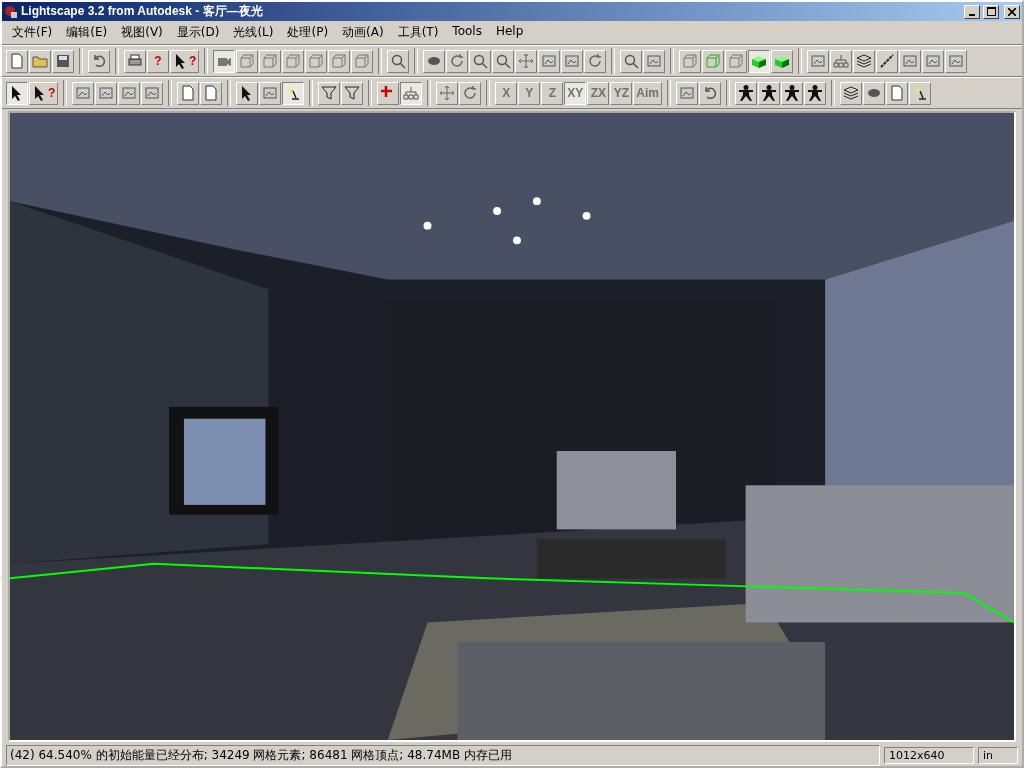 Image resolution: width=1024 pixels, height=768 pixels. What do you see at coordinates (142, 32) in the screenshot?
I see `menu-item: 视图(V)` at bounding box center [142, 32].